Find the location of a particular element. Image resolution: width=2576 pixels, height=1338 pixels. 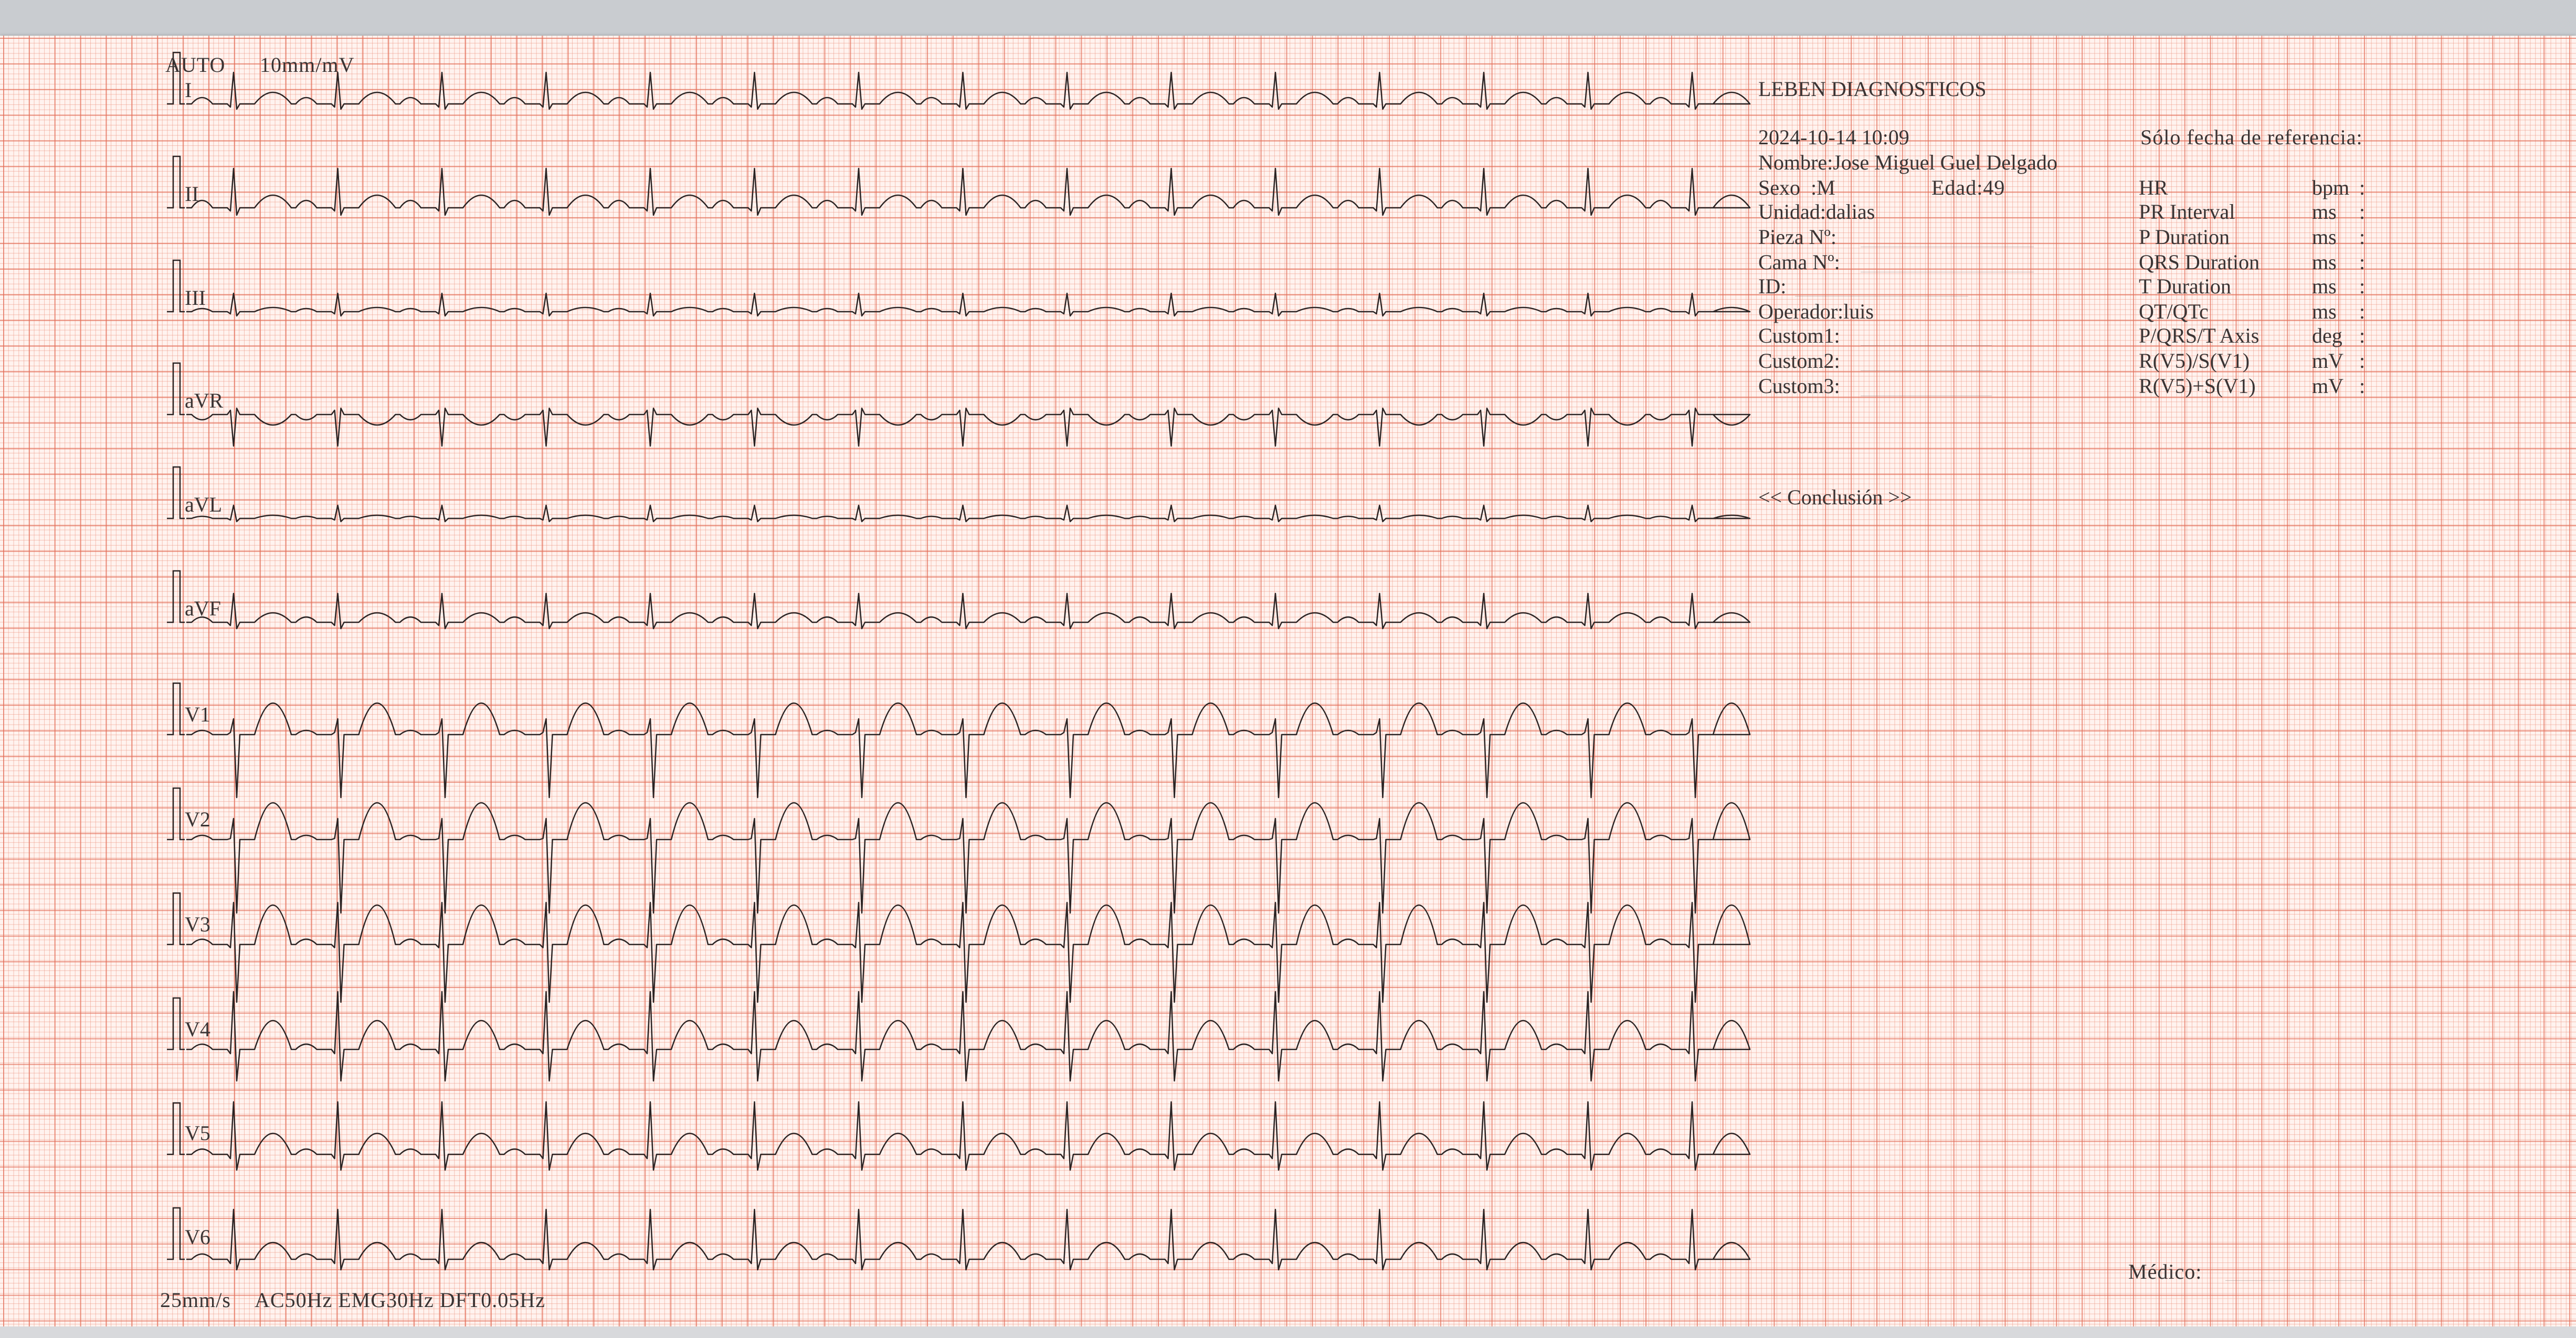

operator-label: Operador: is located at coordinates (1801, 311).